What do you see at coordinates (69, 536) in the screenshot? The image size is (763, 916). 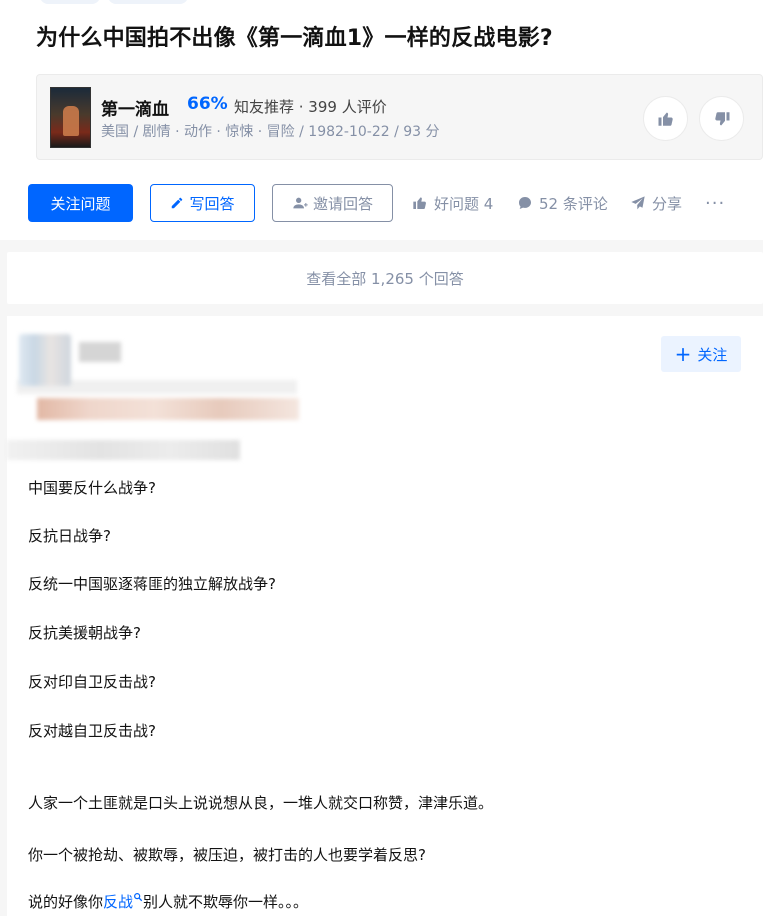 I see `answer-paragraph: 反抗日战争?` at bounding box center [69, 536].